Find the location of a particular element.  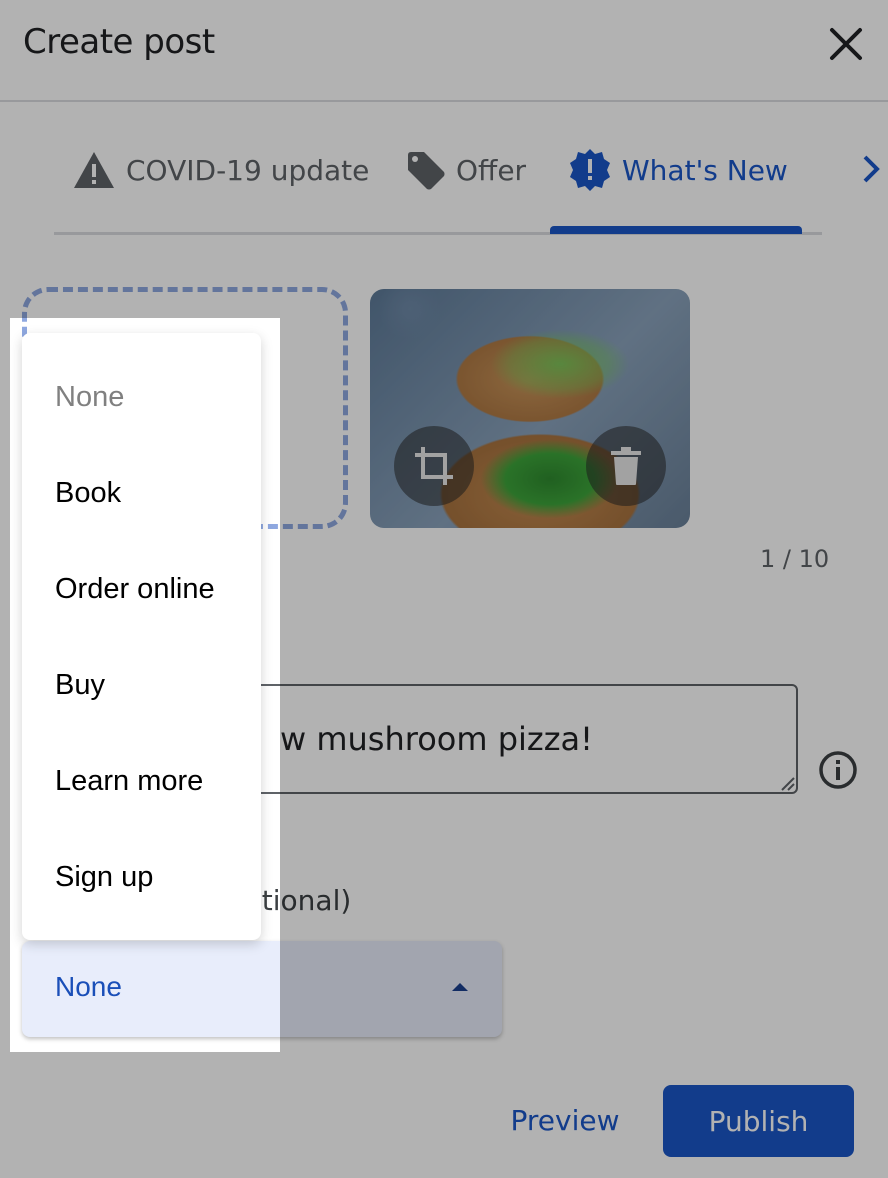

preview-button: Preview is located at coordinates (565, 1120).